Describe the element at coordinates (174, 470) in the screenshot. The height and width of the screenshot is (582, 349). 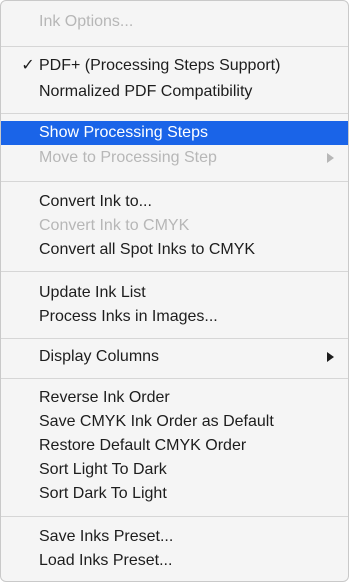
I see `menu-item-sort-light-to-dark: Sort Light To Dark` at that location.